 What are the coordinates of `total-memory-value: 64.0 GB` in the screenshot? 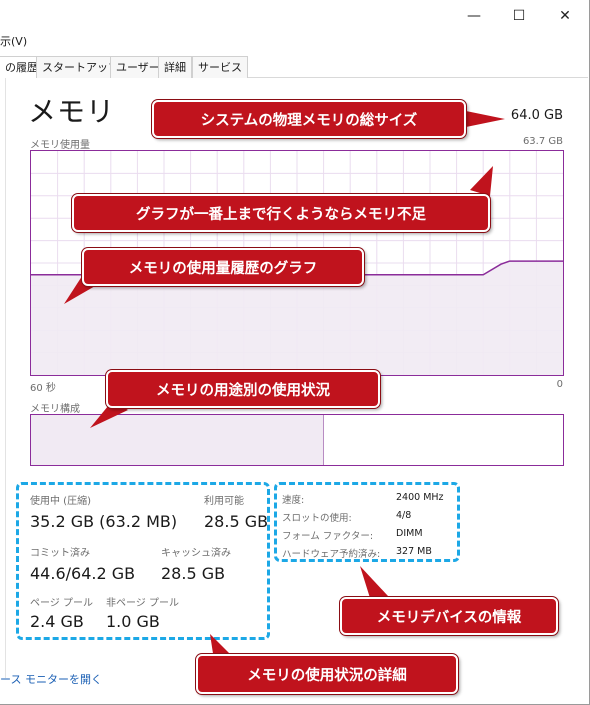 It's located at (536, 115).